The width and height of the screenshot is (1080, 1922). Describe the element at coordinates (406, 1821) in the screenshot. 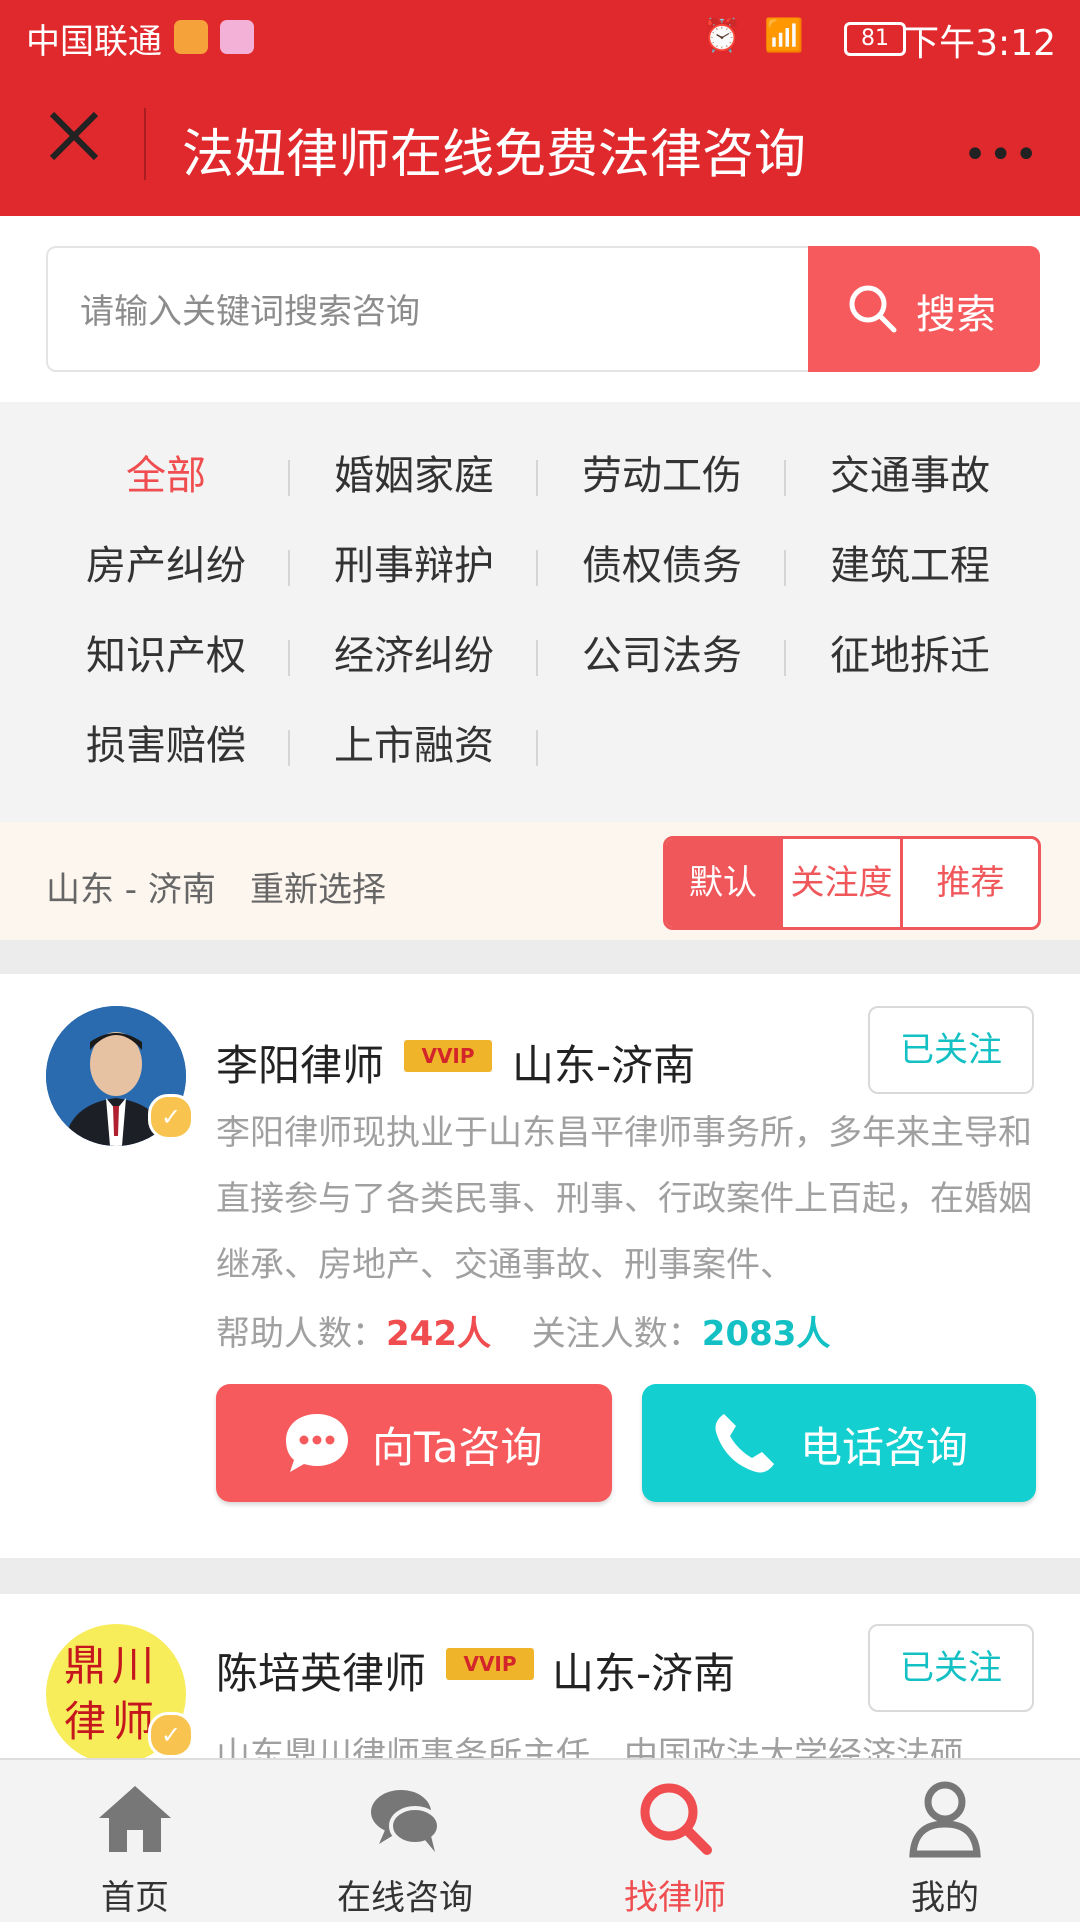

I see `chat-bubbles-icon` at that location.